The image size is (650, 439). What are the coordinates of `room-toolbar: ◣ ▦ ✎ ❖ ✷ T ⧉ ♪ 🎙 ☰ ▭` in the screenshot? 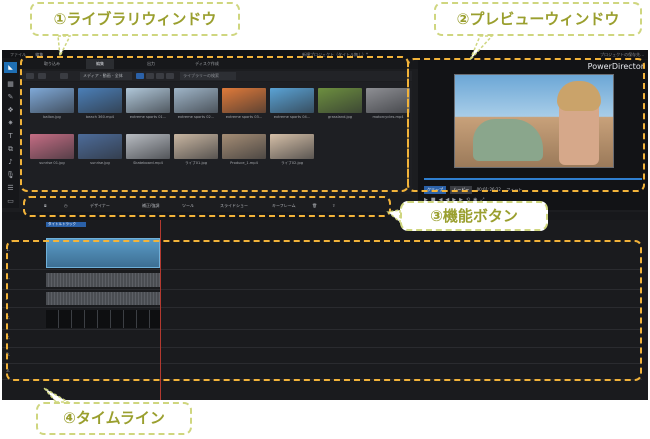 It's located at (10, 133).